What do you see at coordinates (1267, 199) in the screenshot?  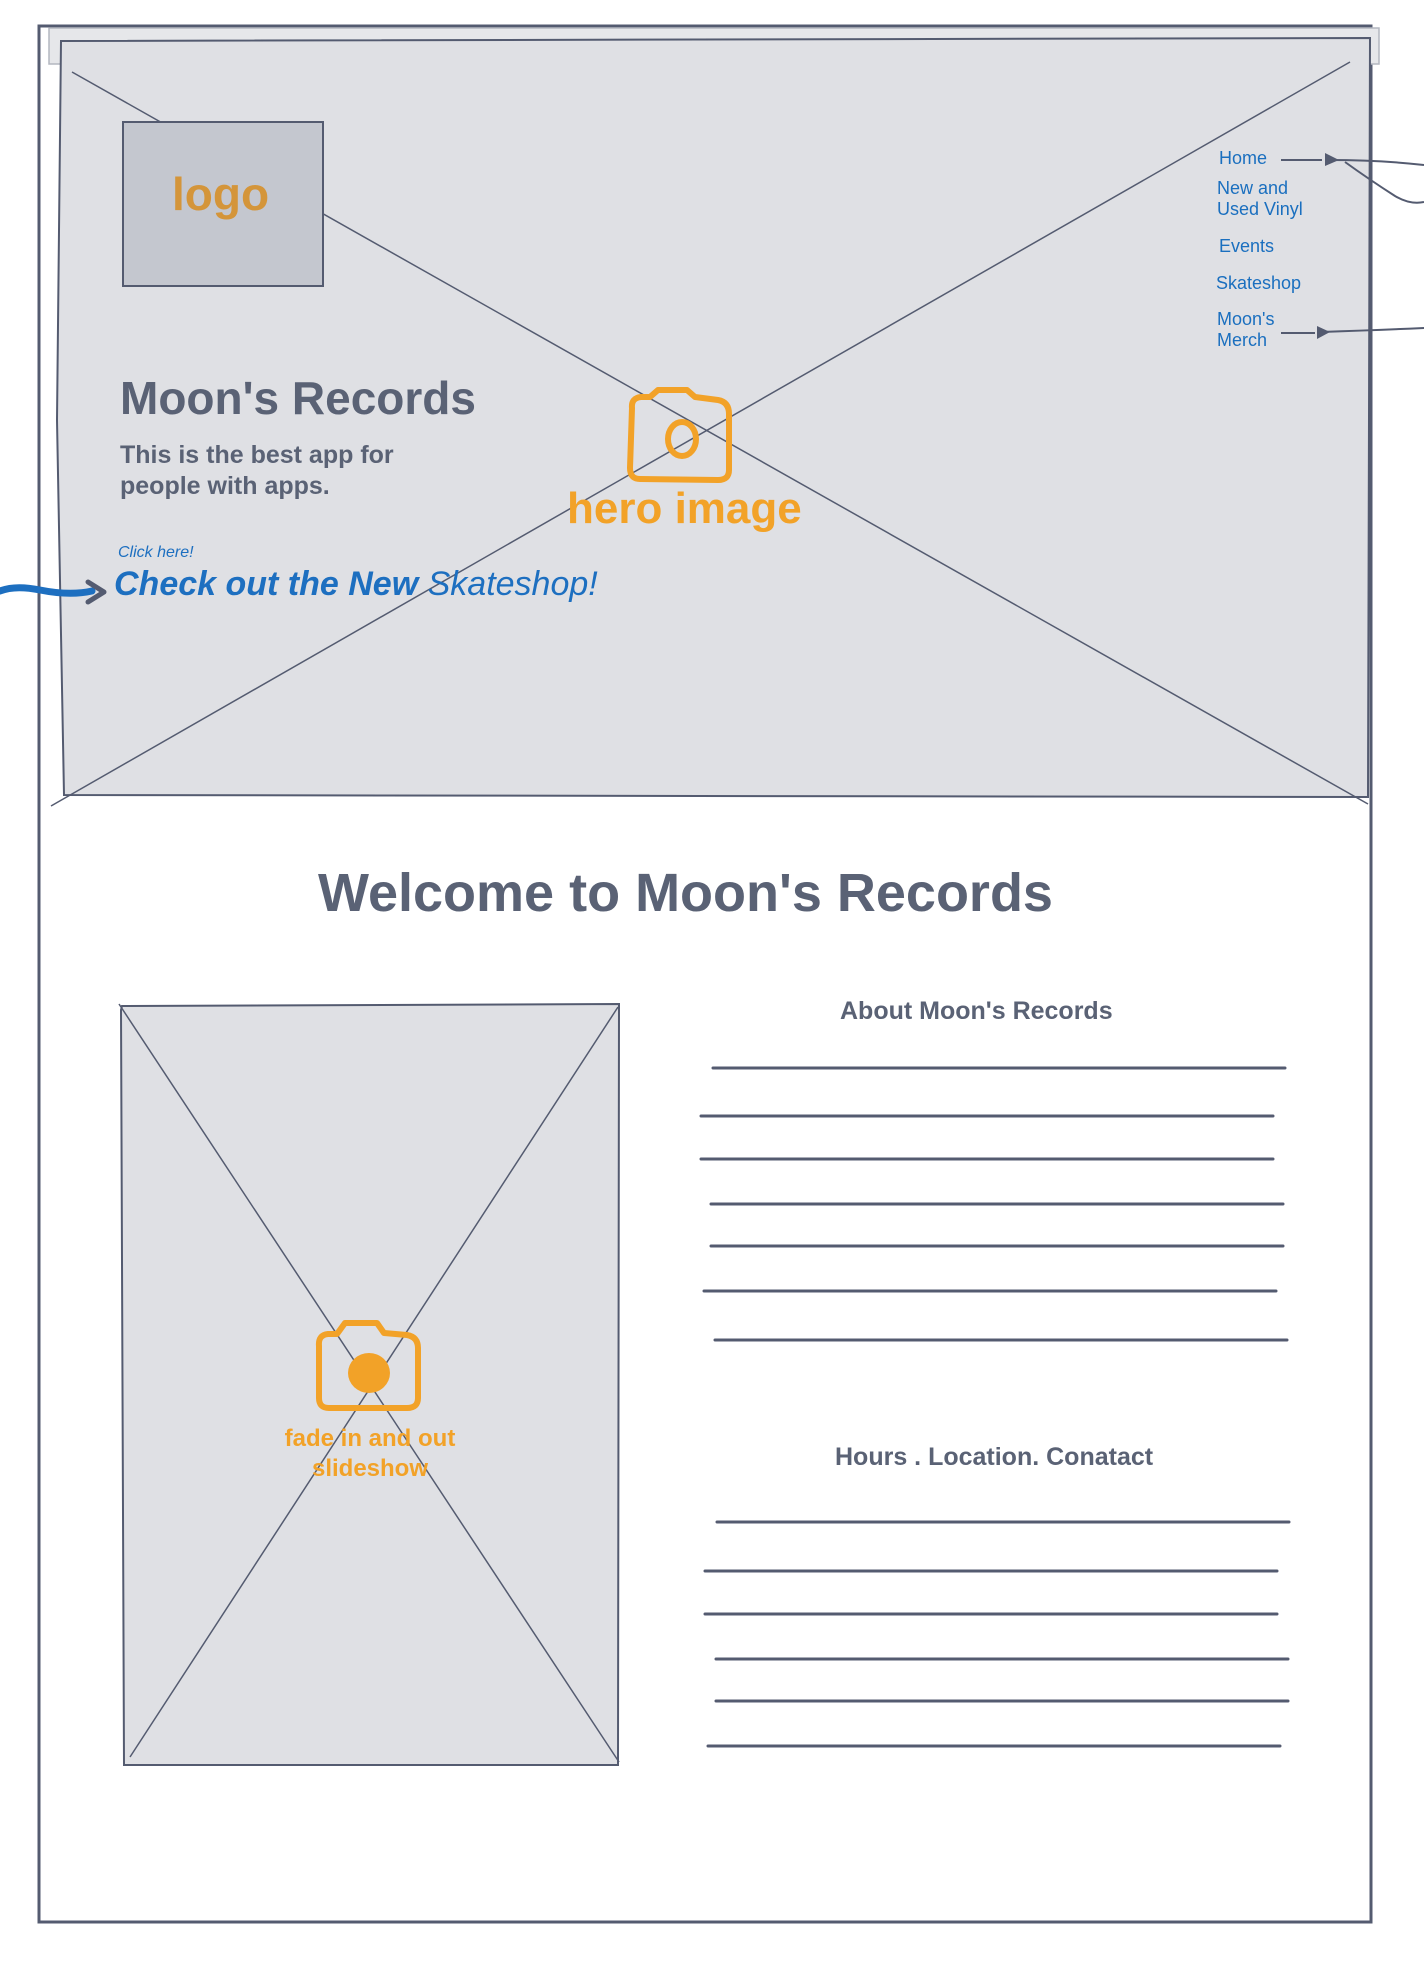 I see `nav-item-vinyl: New and Used Vinyl` at bounding box center [1267, 199].